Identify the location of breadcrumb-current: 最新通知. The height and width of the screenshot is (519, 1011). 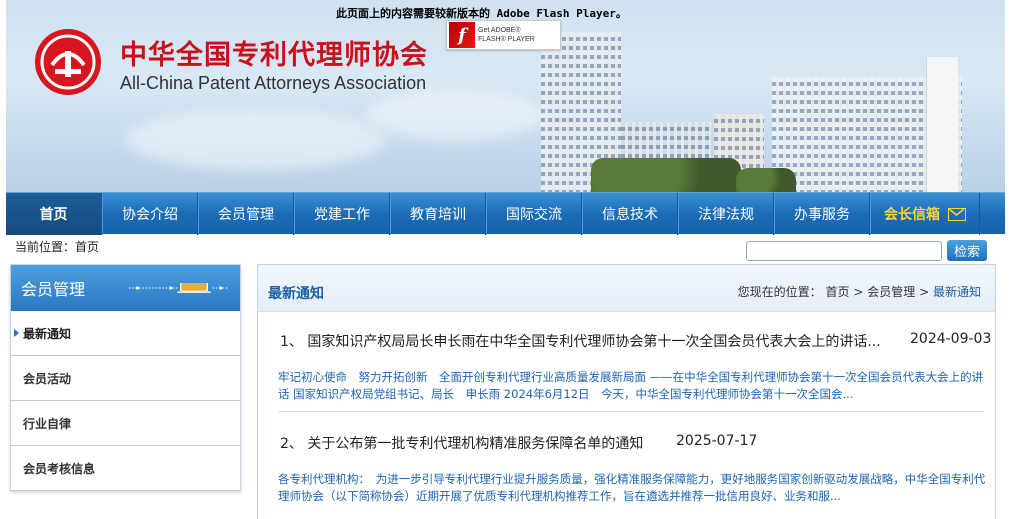
(956, 292).